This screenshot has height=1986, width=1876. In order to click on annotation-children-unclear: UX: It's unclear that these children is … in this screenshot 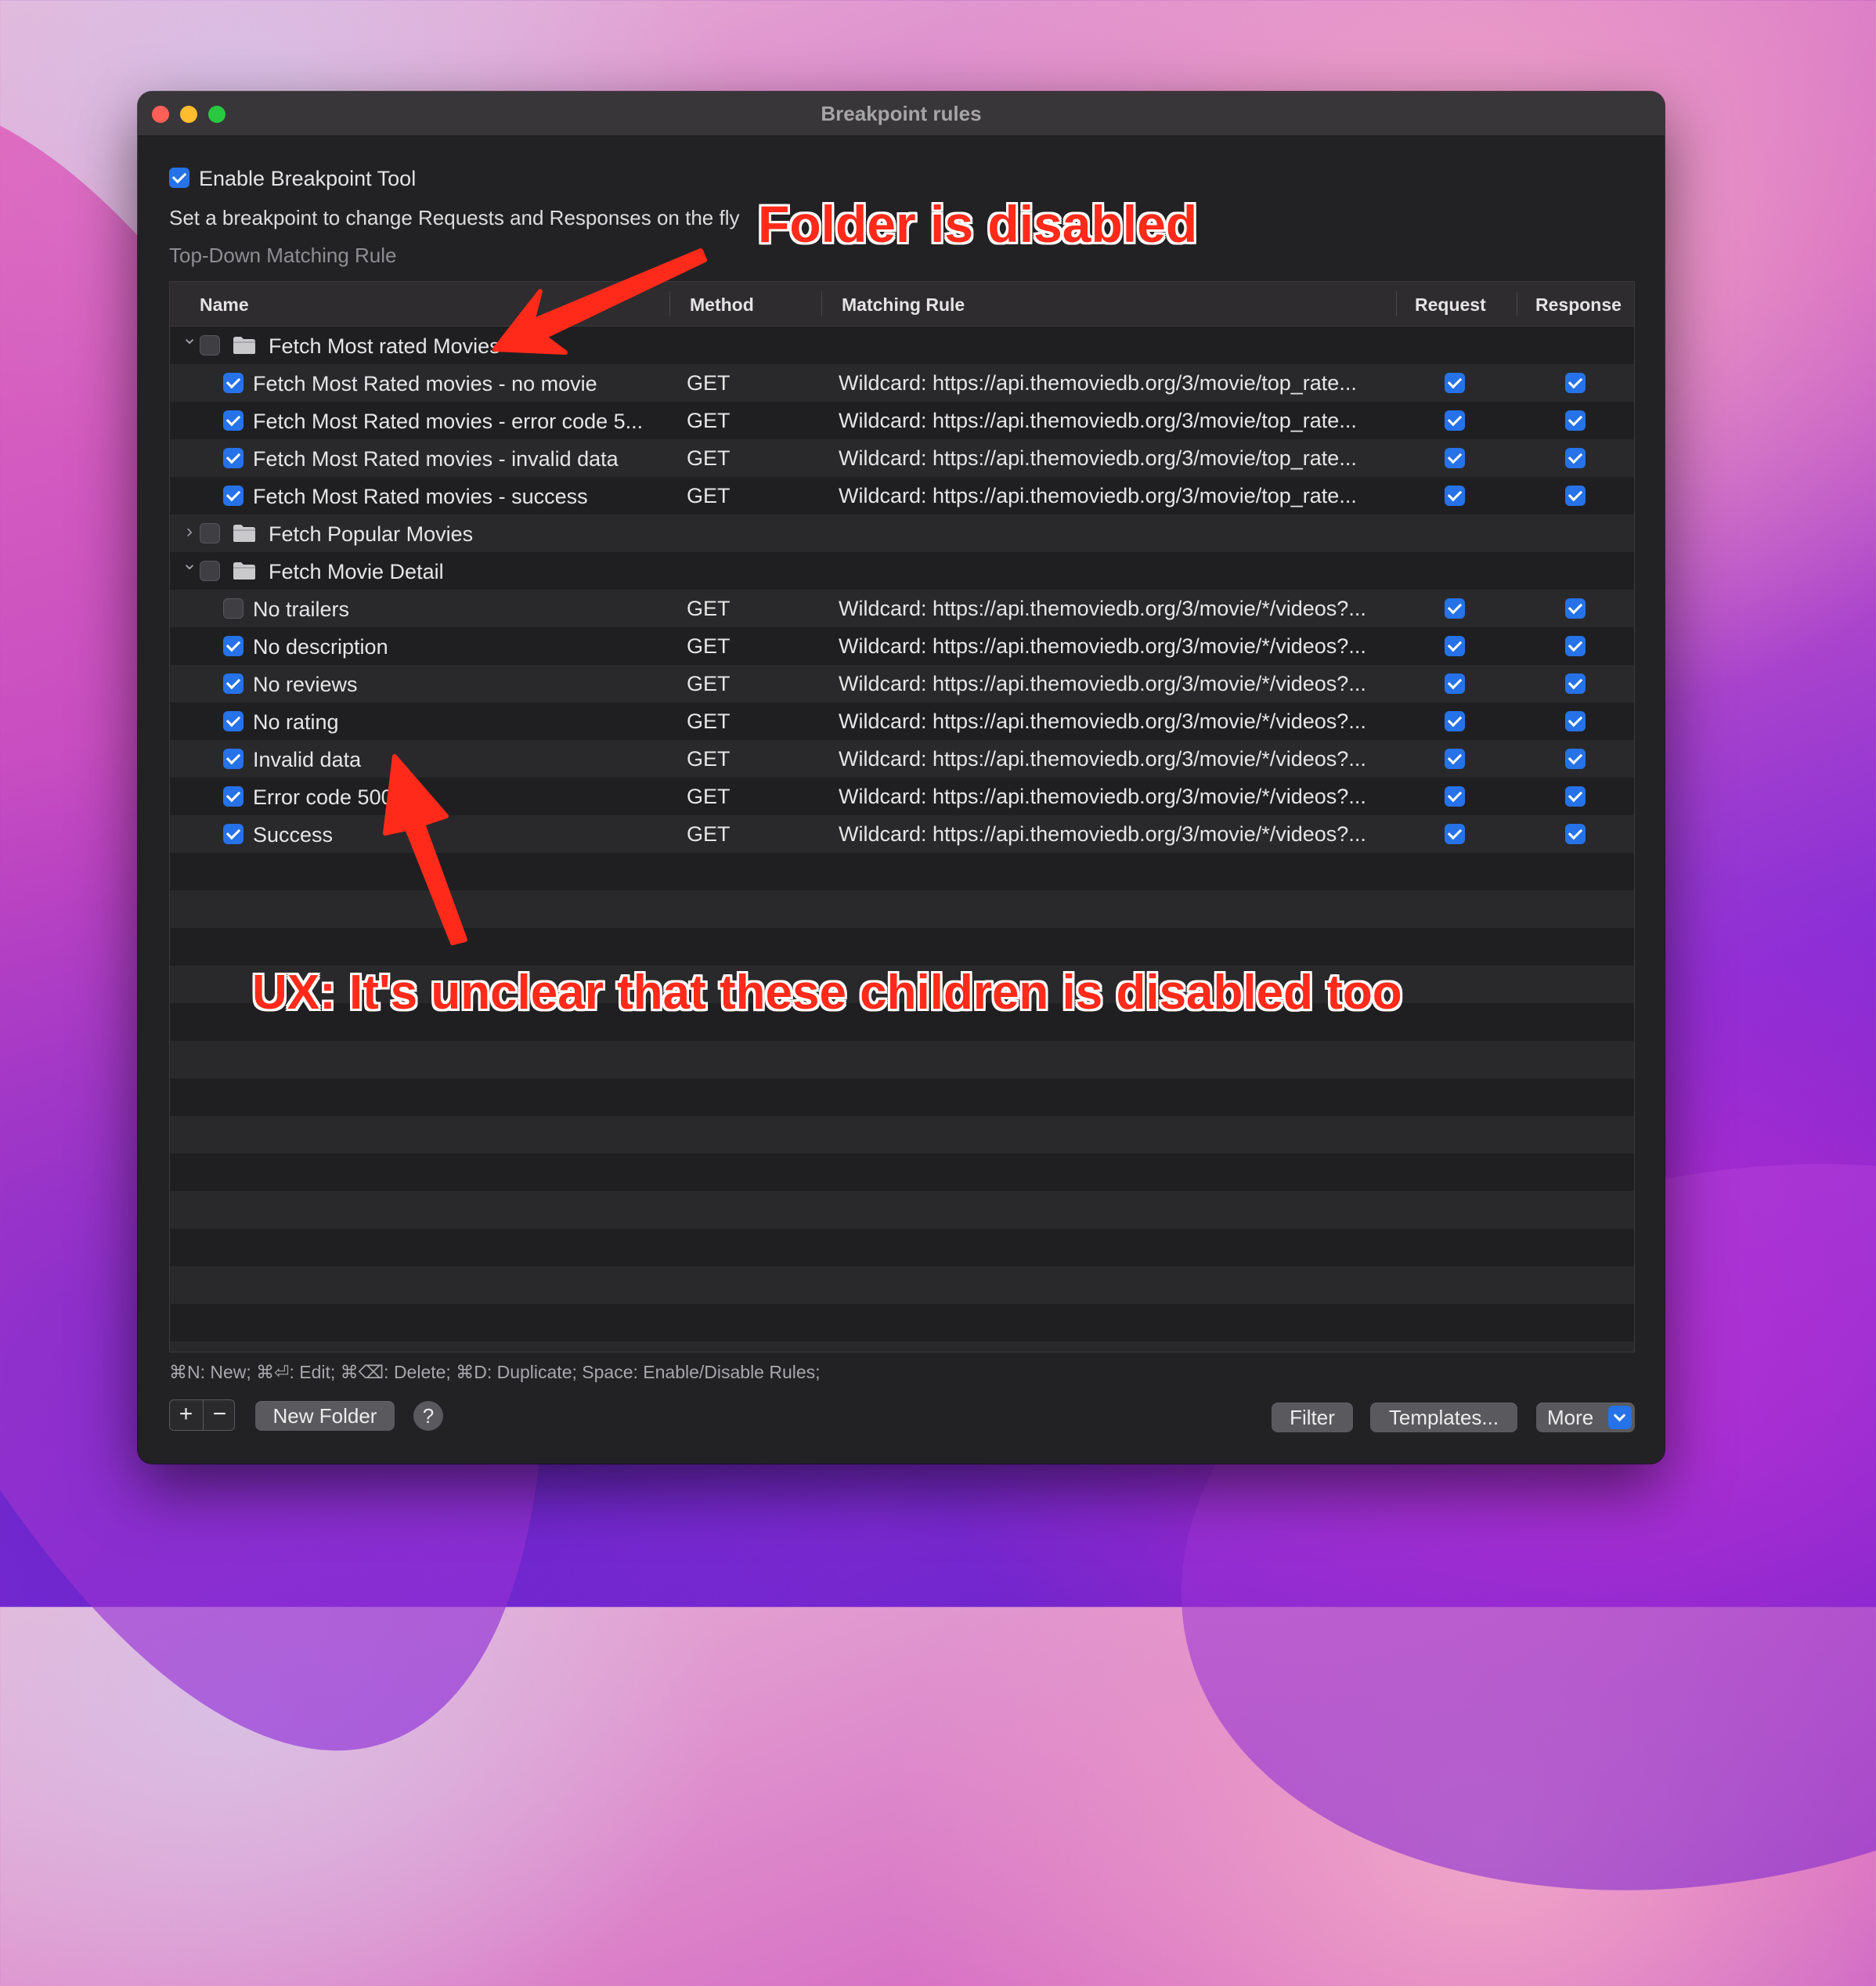, I will do `click(827, 993)`.